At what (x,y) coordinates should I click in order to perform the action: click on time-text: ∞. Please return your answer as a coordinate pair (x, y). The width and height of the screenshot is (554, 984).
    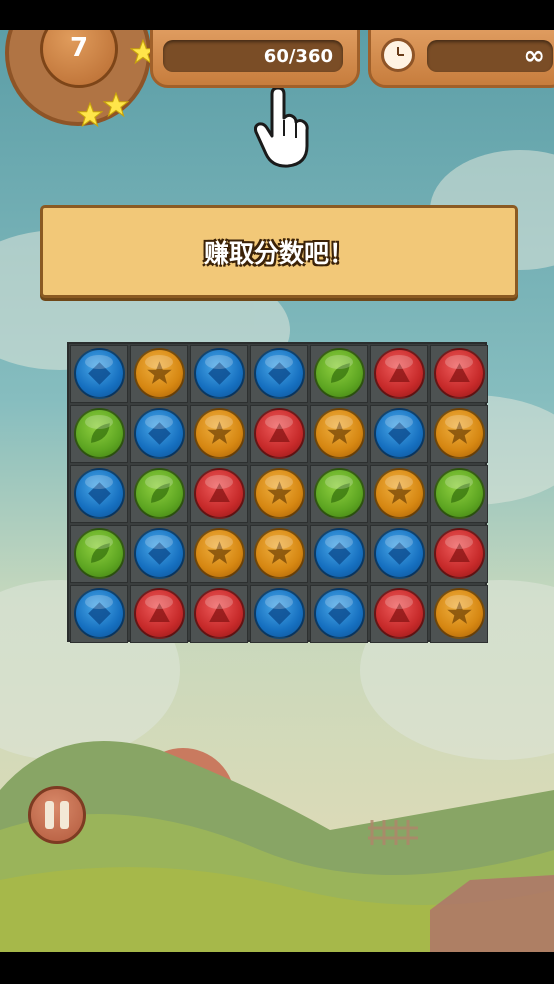
    Looking at the image, I should click on (534, 56).